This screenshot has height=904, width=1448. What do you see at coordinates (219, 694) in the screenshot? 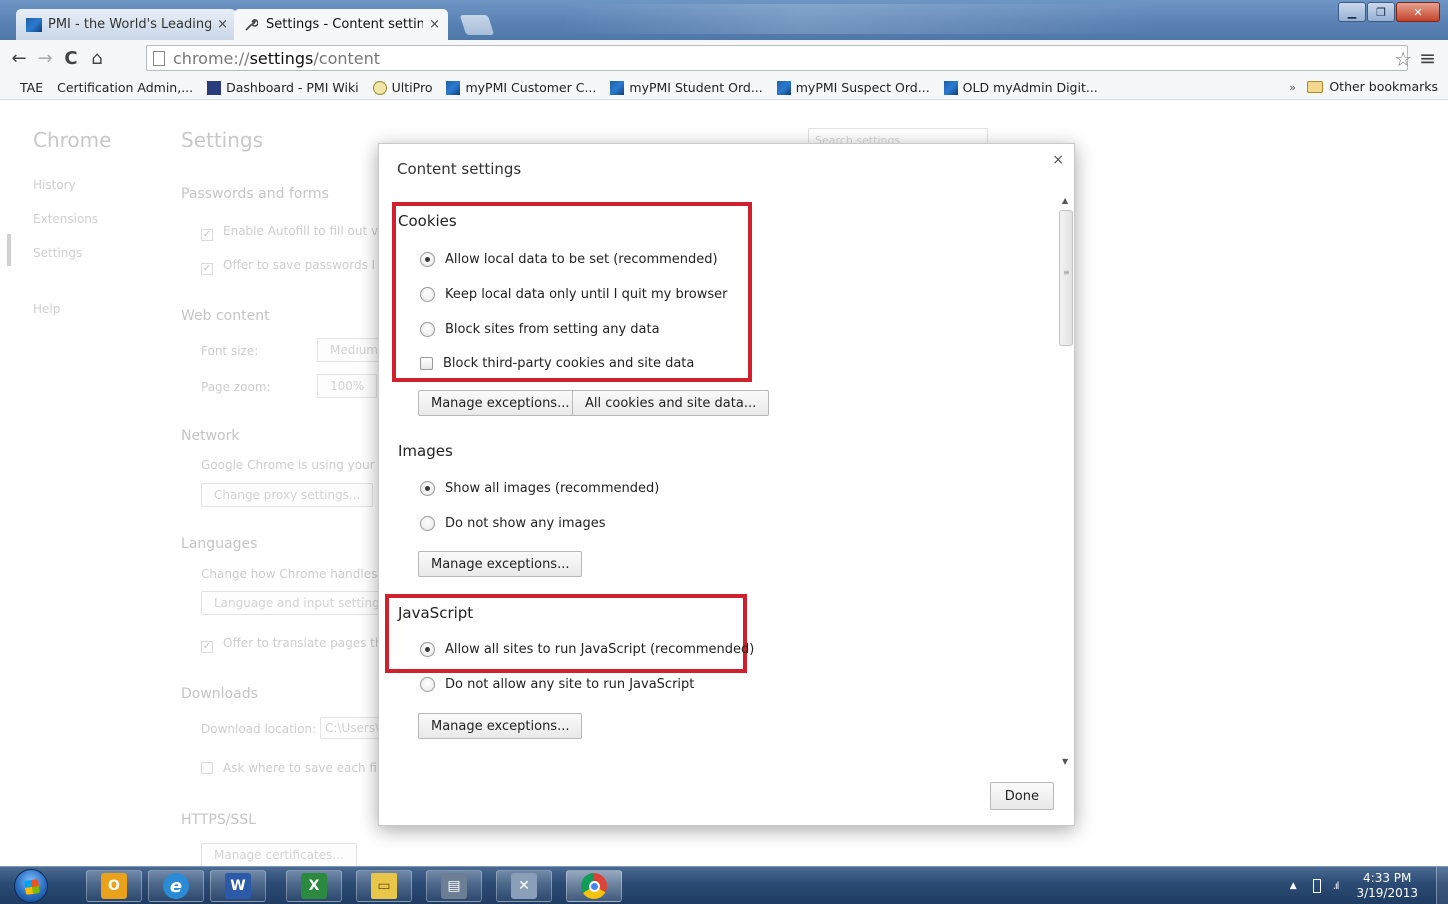
I see `downloads-header: Downloads` at bounding box center [219, 694].